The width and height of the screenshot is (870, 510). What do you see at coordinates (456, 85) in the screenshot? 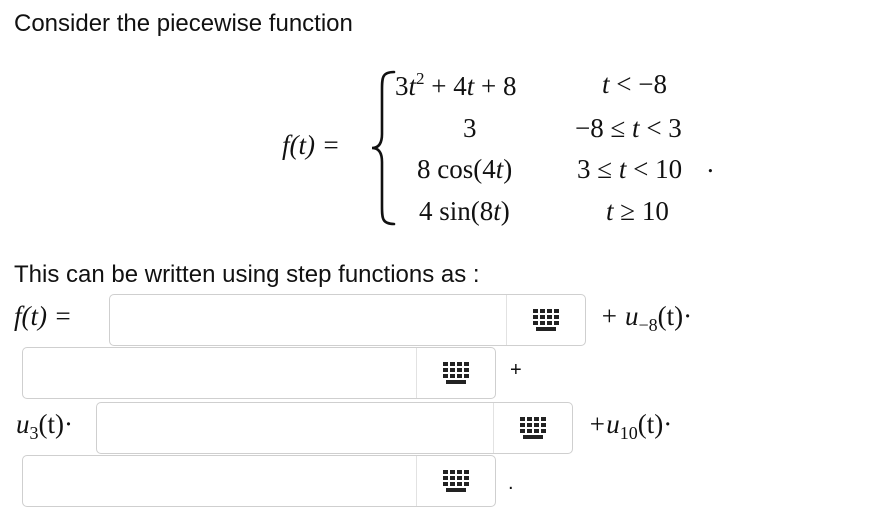
I see `case-expr-1: 3t2 + 4t + 8` at bounding box center [456, 85].